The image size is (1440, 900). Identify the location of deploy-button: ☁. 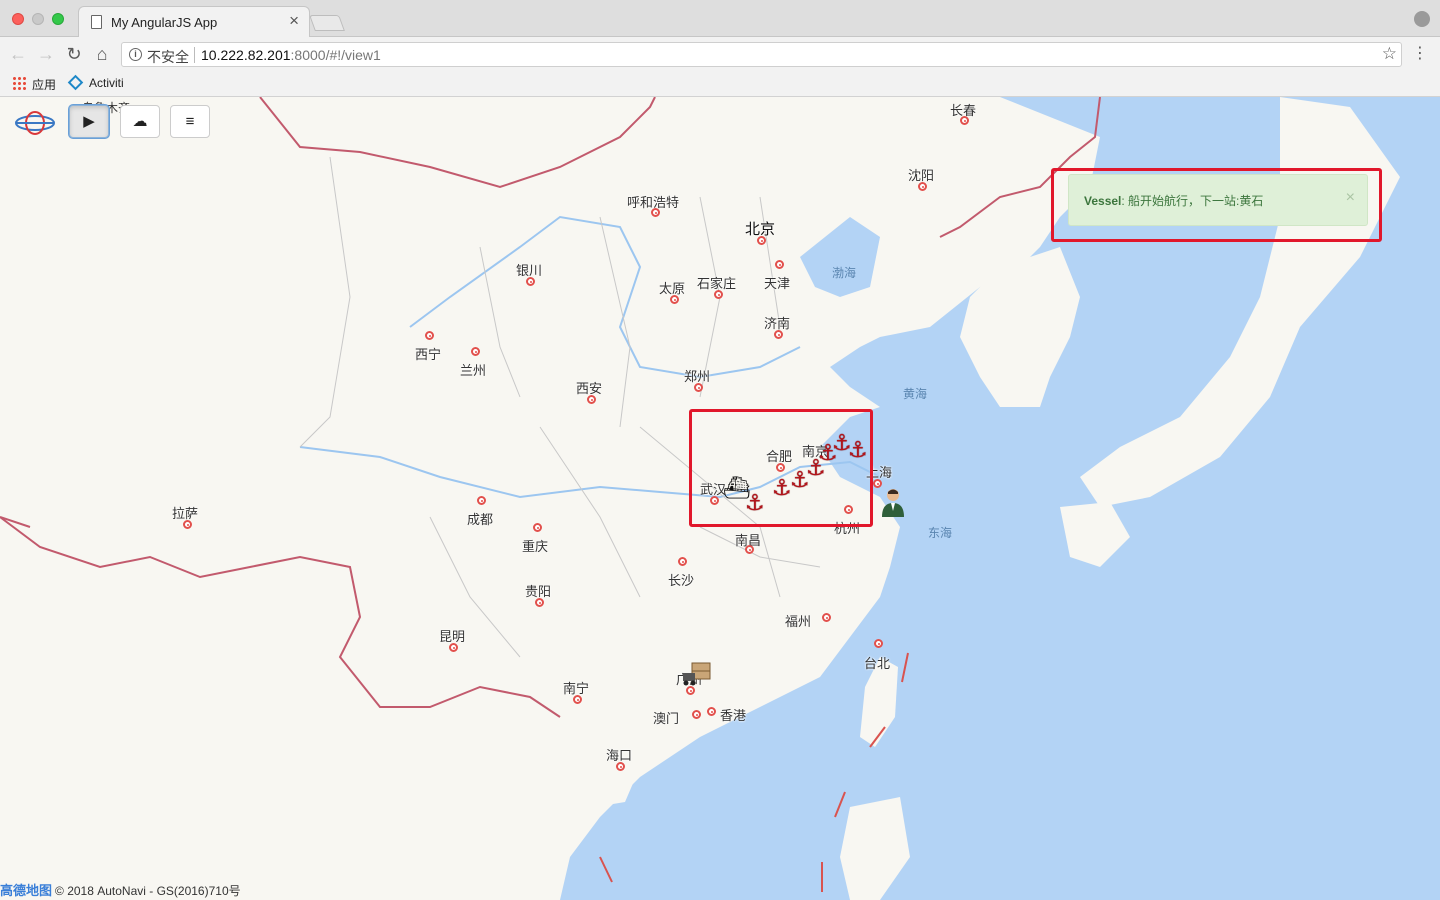
(140, 121).